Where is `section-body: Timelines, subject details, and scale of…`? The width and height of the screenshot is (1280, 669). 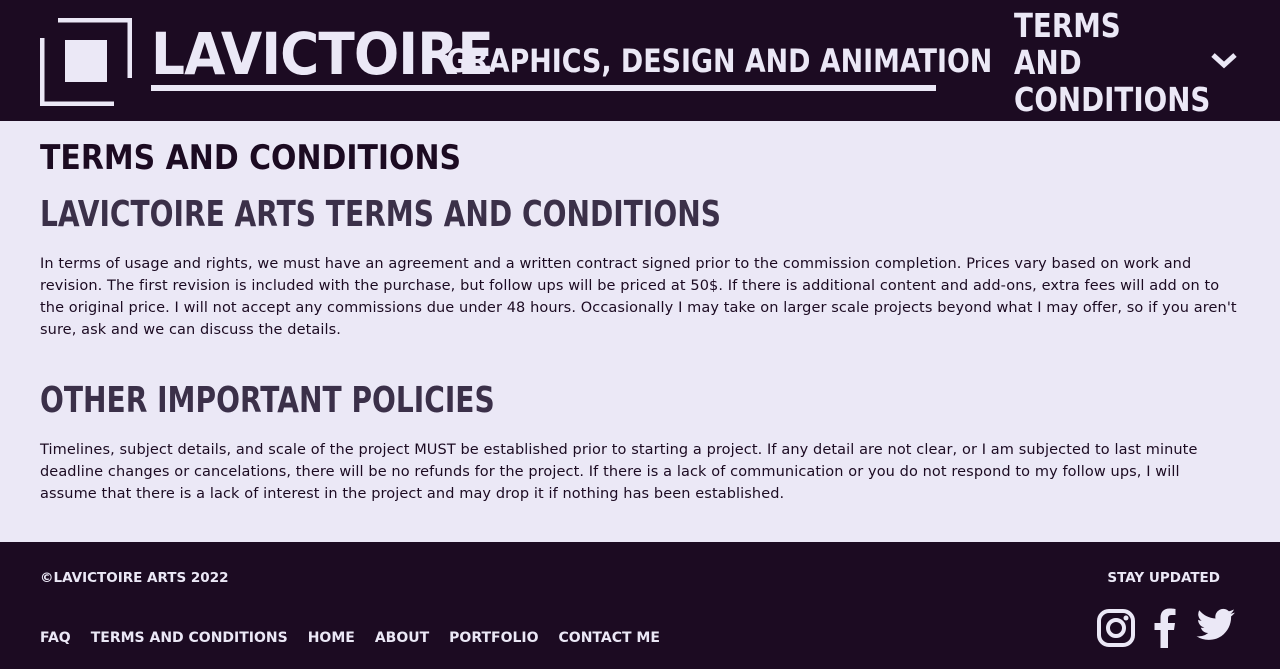 section-body: Timelines, subject details, and scale of… is located at coordinates (619, 472).